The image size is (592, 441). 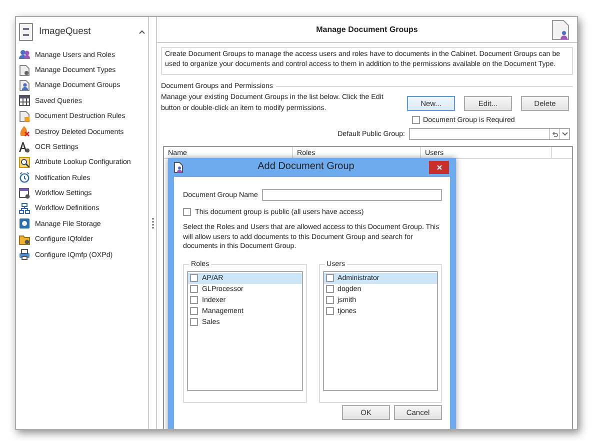 What do you see at coordinates (24, 54) in the screenshot?
I see `people-icon` at bounding box center [24, 54].